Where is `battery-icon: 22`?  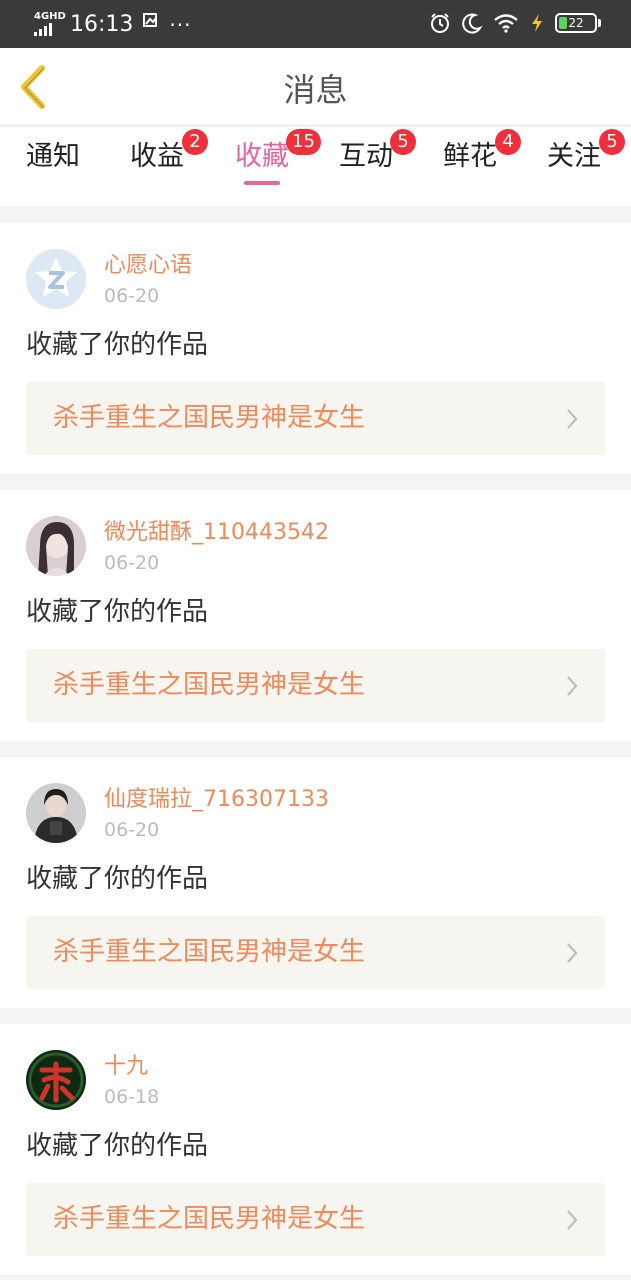
battery-icon: 22 is located at coordinates (578, 23).